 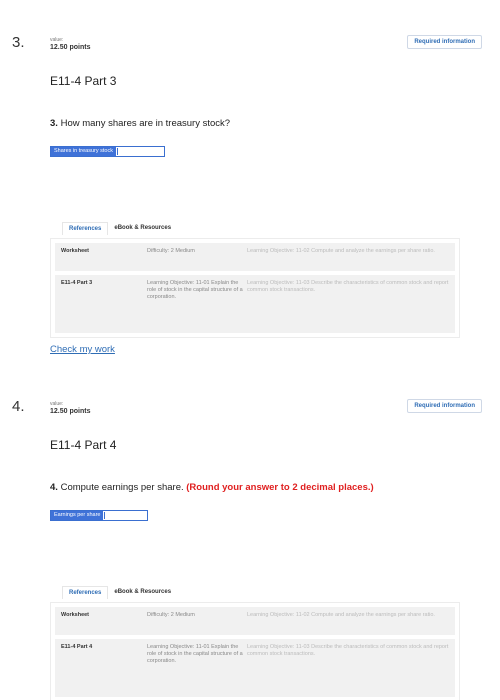 What do you see at coordinates (83, 445) in the screenshot?
I see `part-title: E11-4 Part 4` at bounding box center [83, 445].